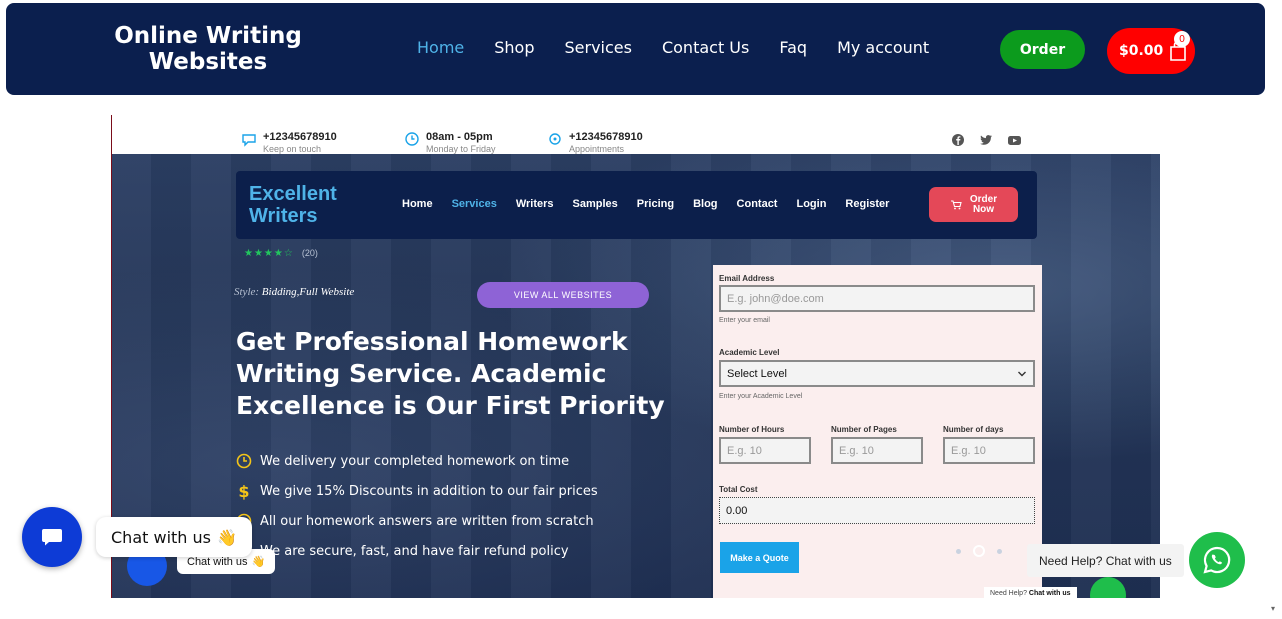  What do you see at coordinates (1276, 610) in the screenshot?
I see `scroll-down-arrow-icon: ▾` at bounding box center [1276, 610].